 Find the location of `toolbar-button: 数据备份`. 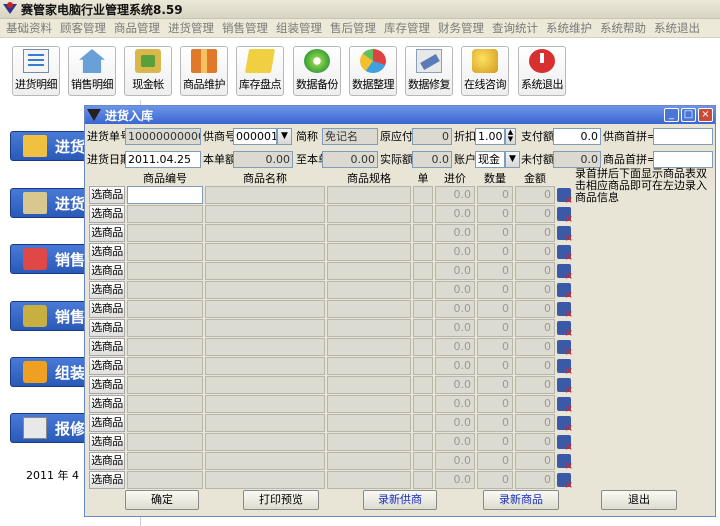

toolbar-button: 数据备份 is located at coordinates (317, 71).